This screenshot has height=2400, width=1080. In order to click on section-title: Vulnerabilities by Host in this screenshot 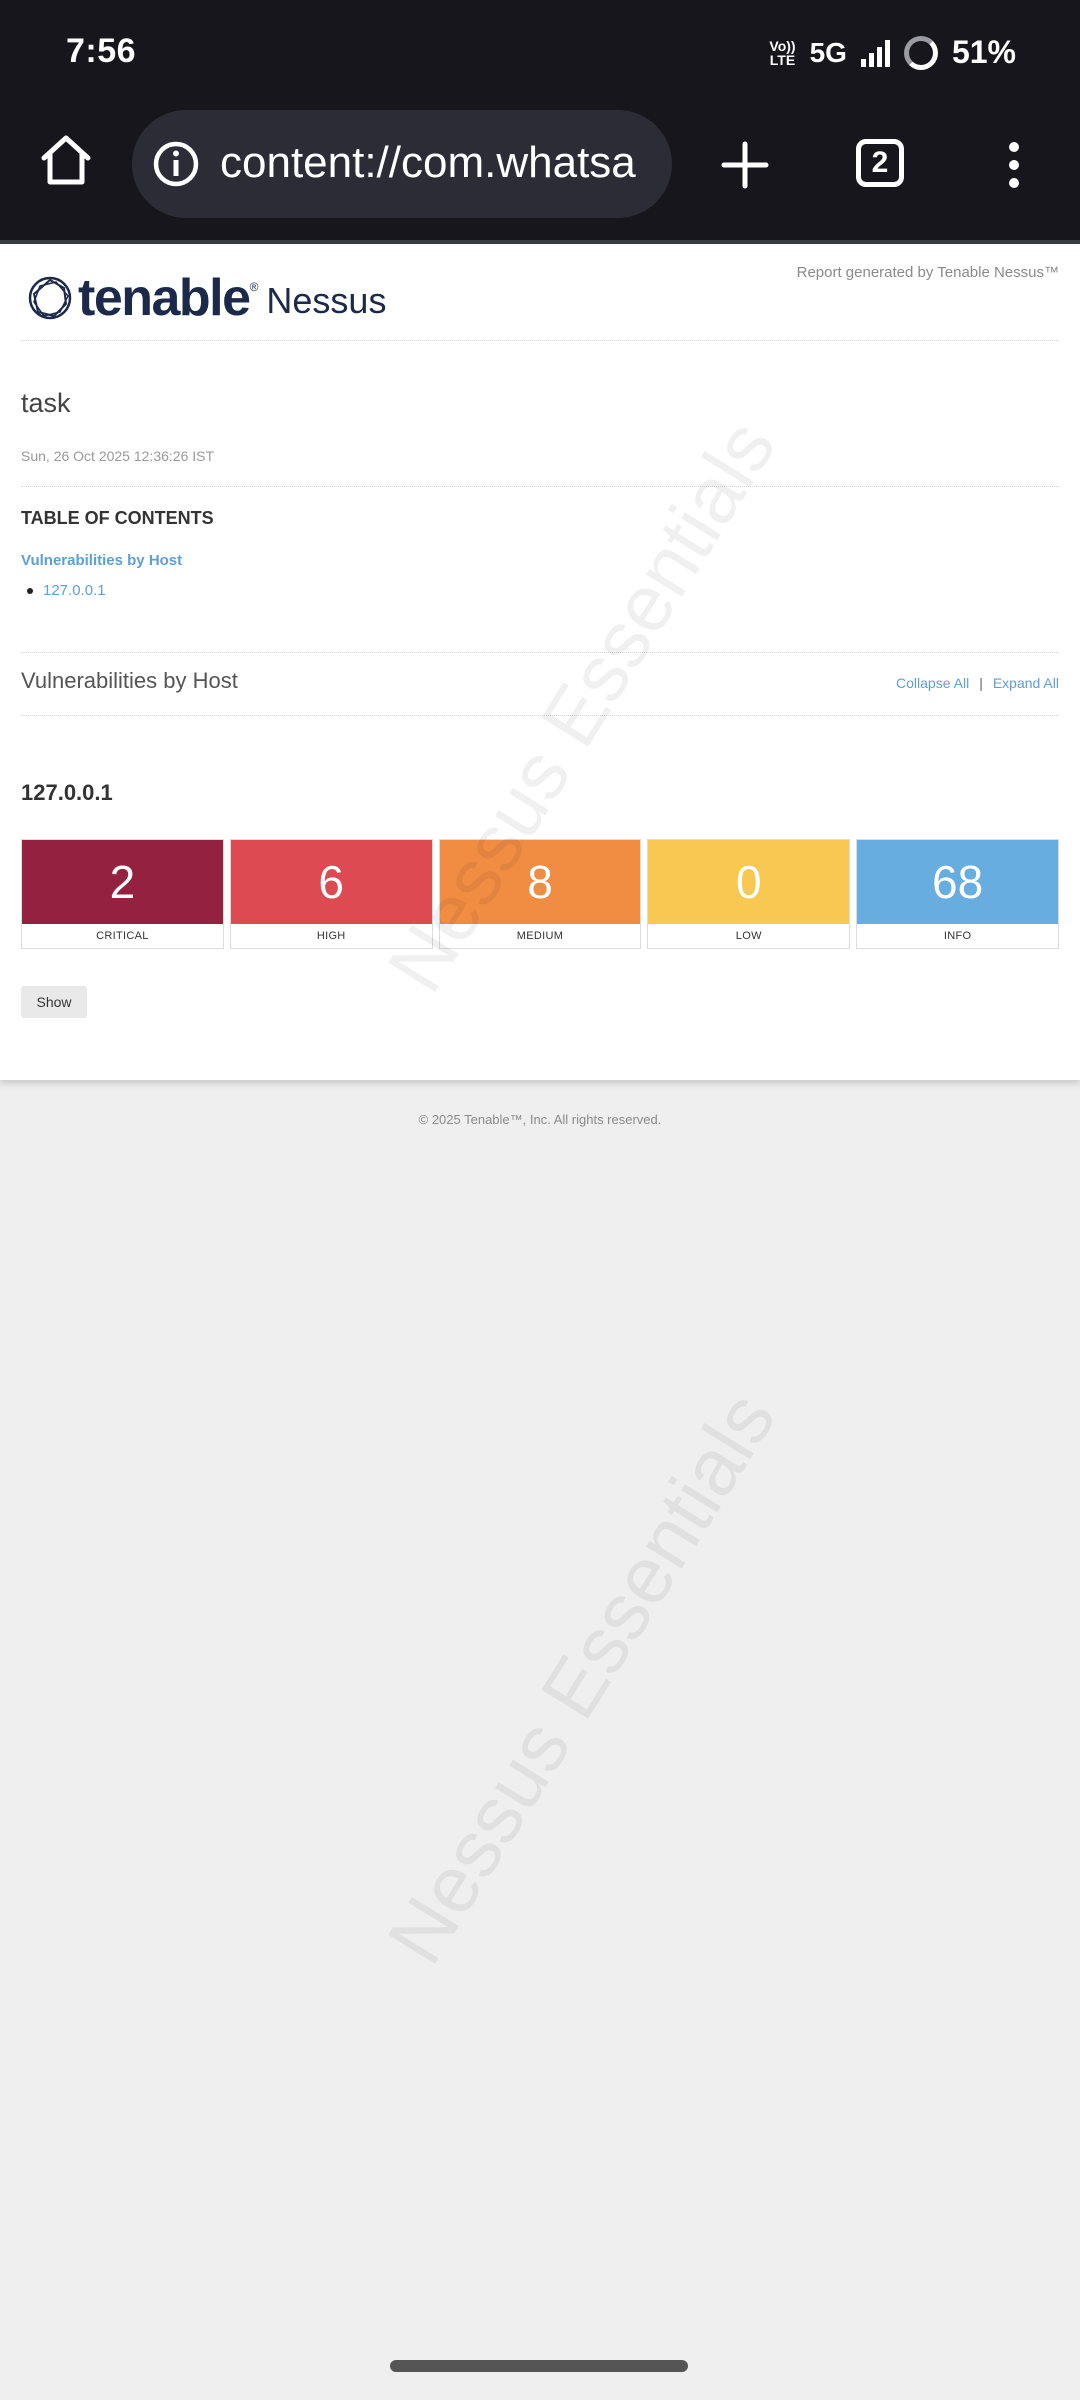, I will do `click(129, 680)`.